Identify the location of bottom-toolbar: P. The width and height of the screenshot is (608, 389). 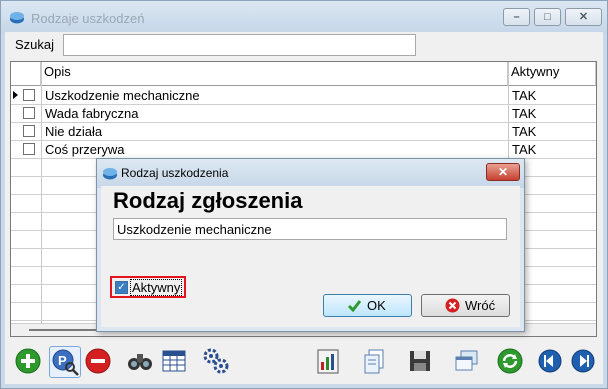
(304, 362).